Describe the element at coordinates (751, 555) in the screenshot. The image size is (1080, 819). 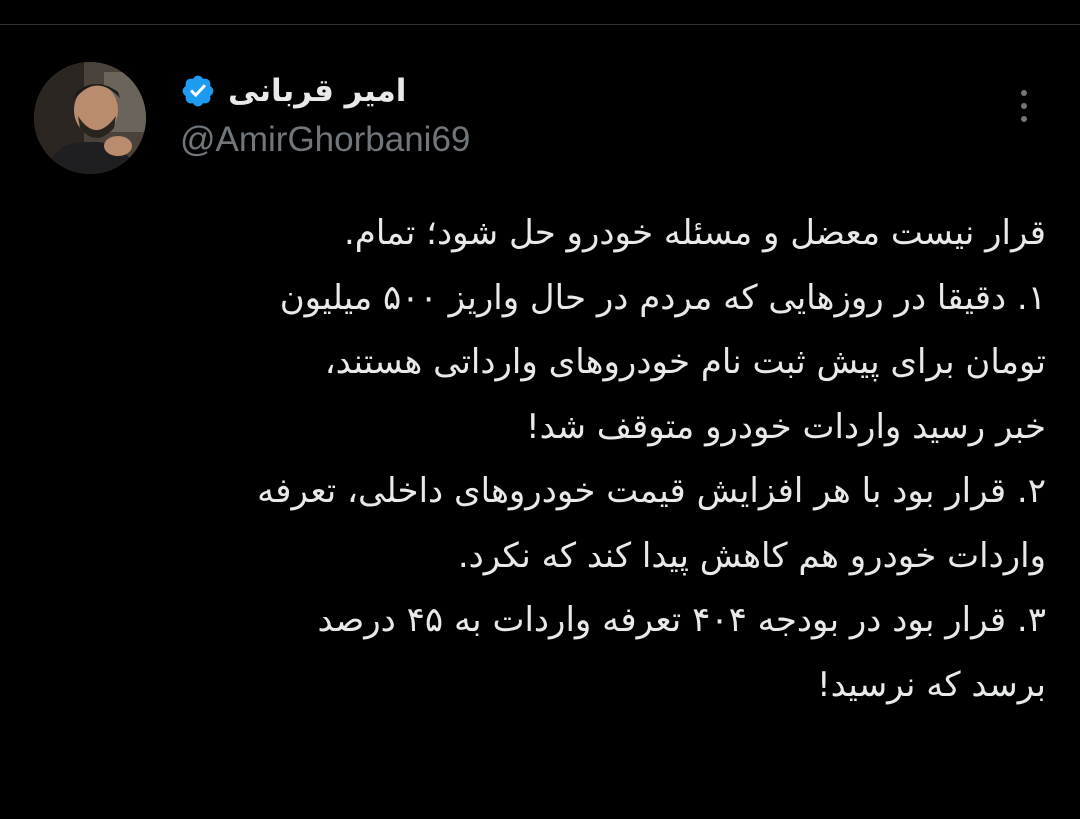
I see `tweet-line: واردات خودرو هم کاهش پیدا کند که نکرد.` at that location.